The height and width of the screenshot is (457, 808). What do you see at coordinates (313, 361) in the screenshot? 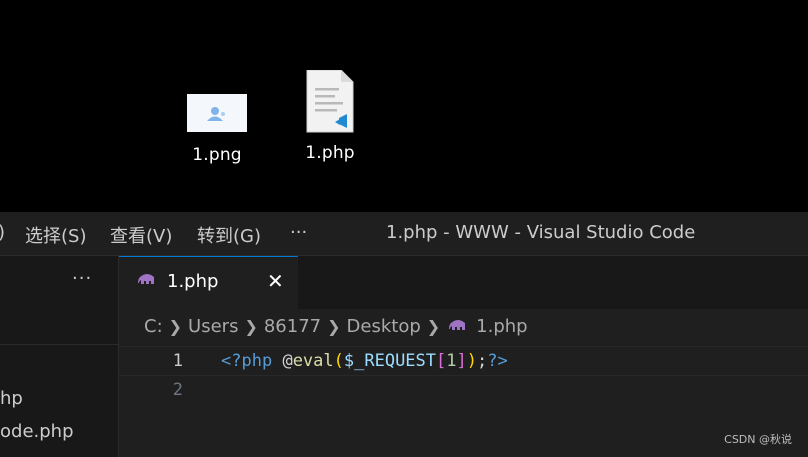
I see `token-func: eval` at bounding box center [313, 361].